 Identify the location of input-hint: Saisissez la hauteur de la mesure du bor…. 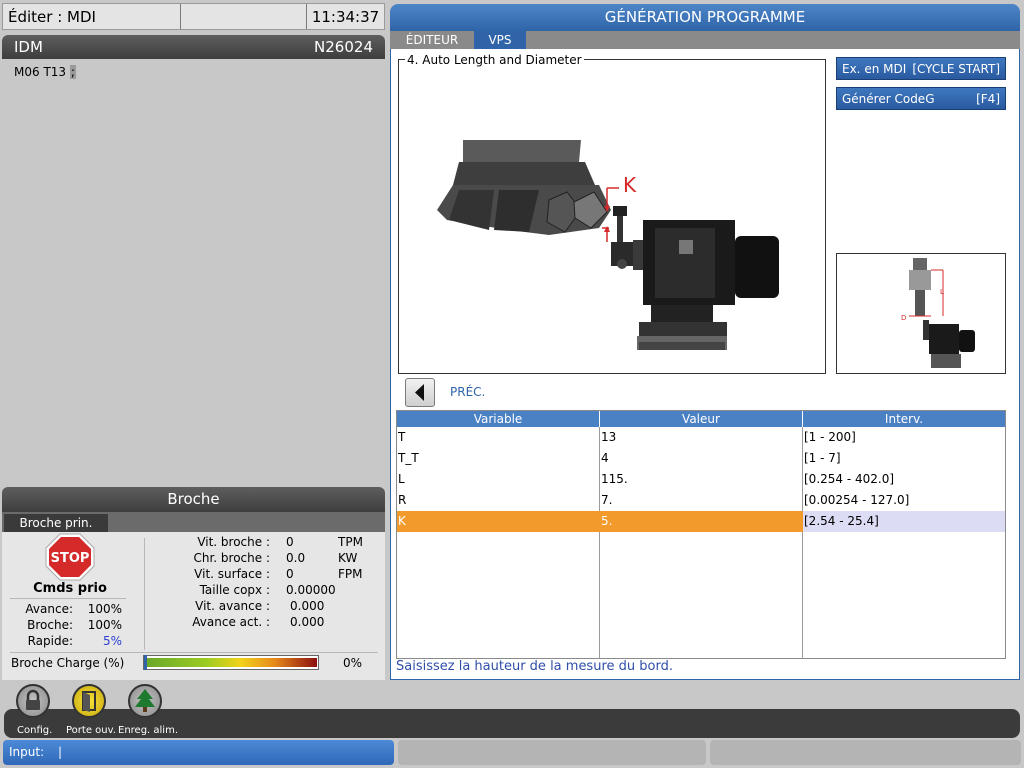
(534, 666).